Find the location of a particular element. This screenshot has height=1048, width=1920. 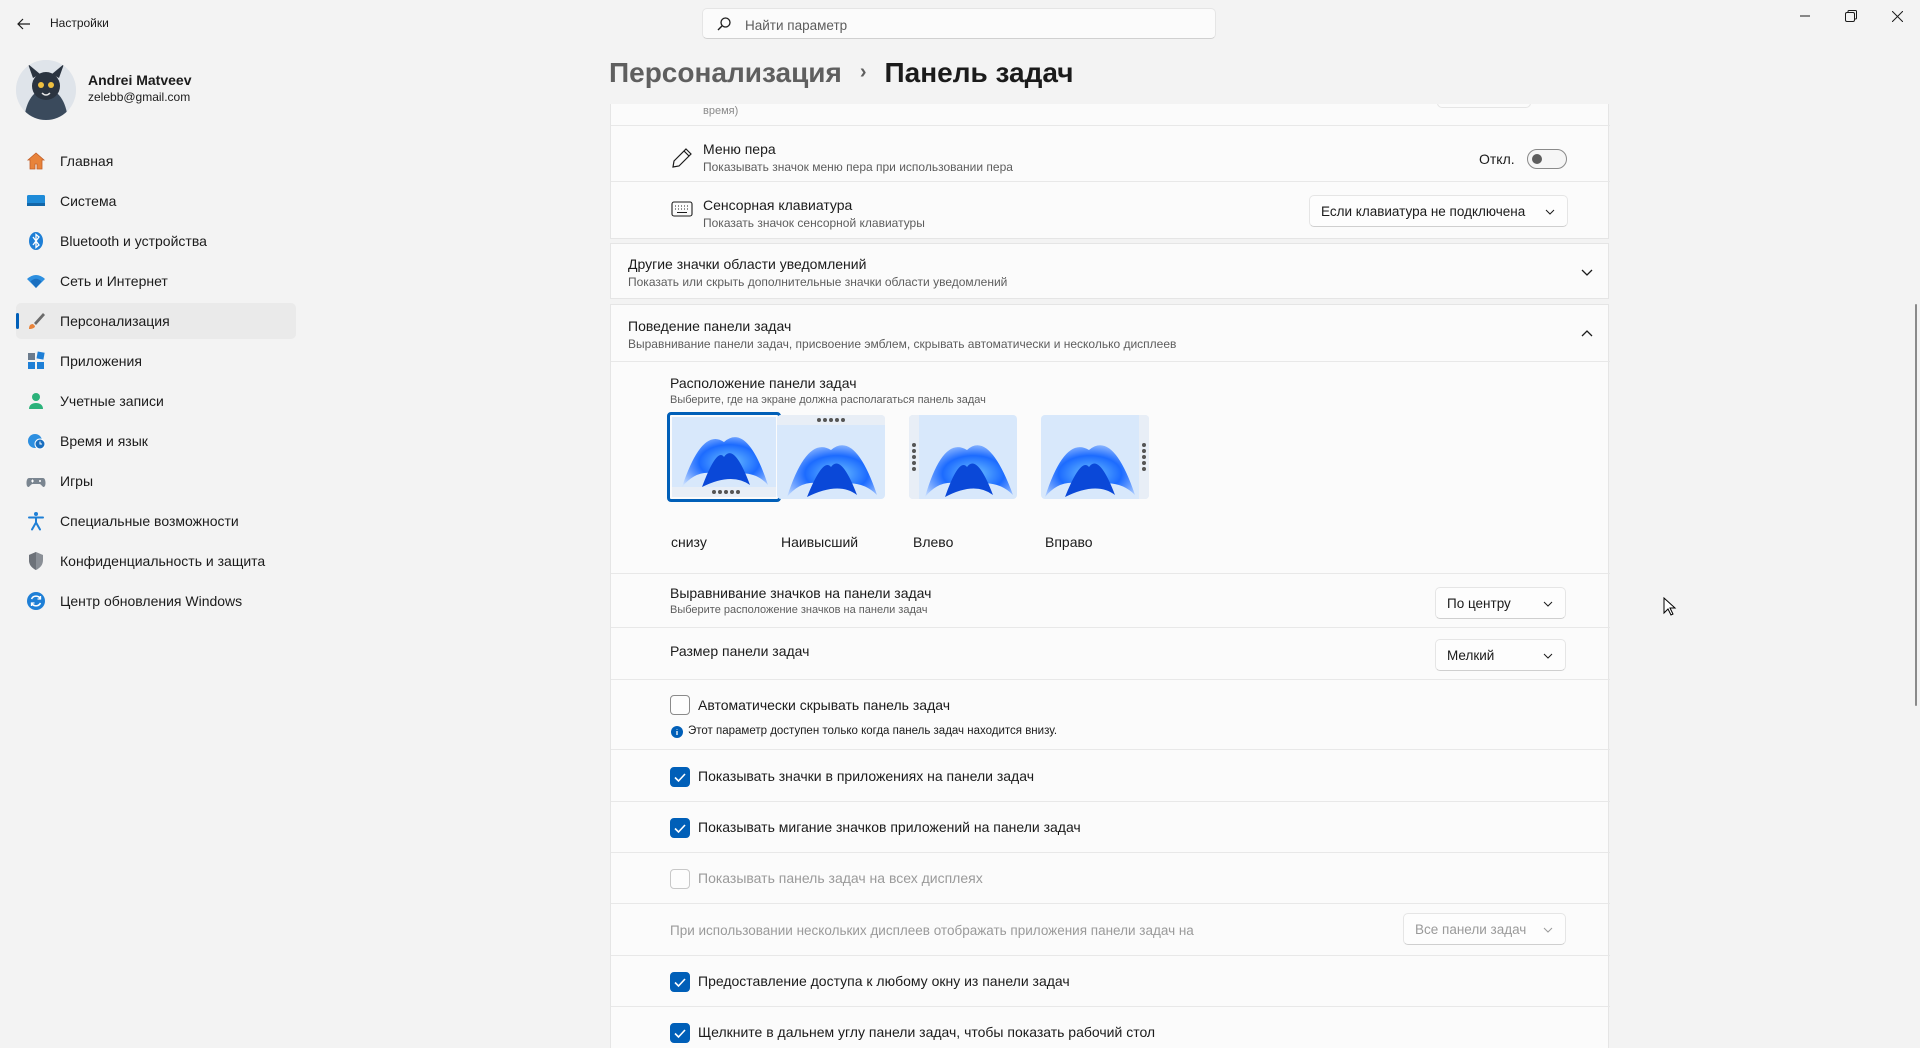

wallpaper-top is located at coordinates (831, 457).